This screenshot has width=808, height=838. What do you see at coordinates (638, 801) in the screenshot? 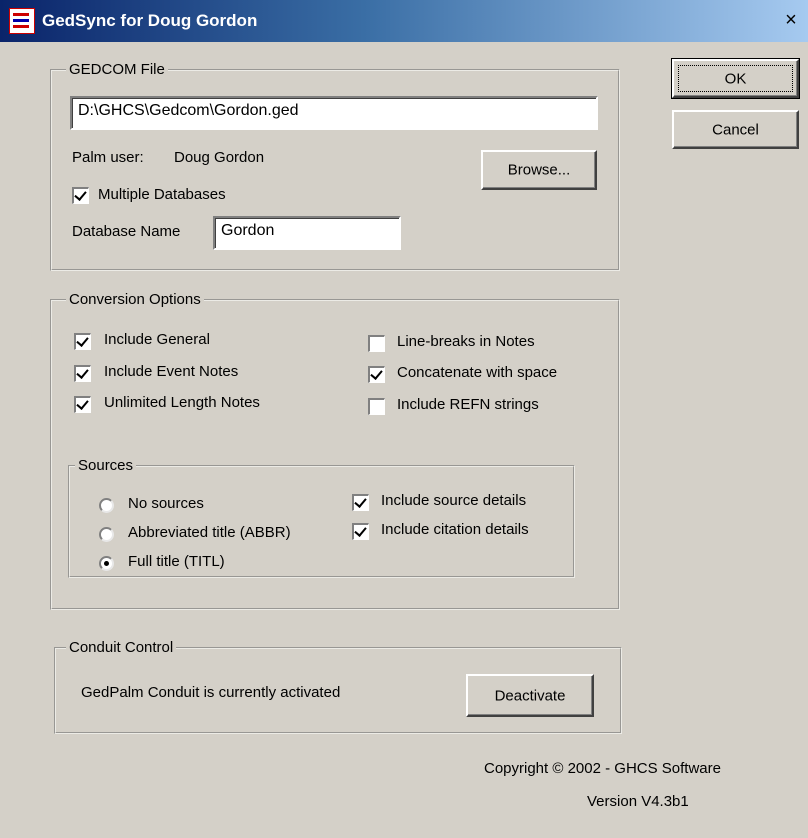
I see `version-text: Version V4.3b1` at bounding box center [638, 801].